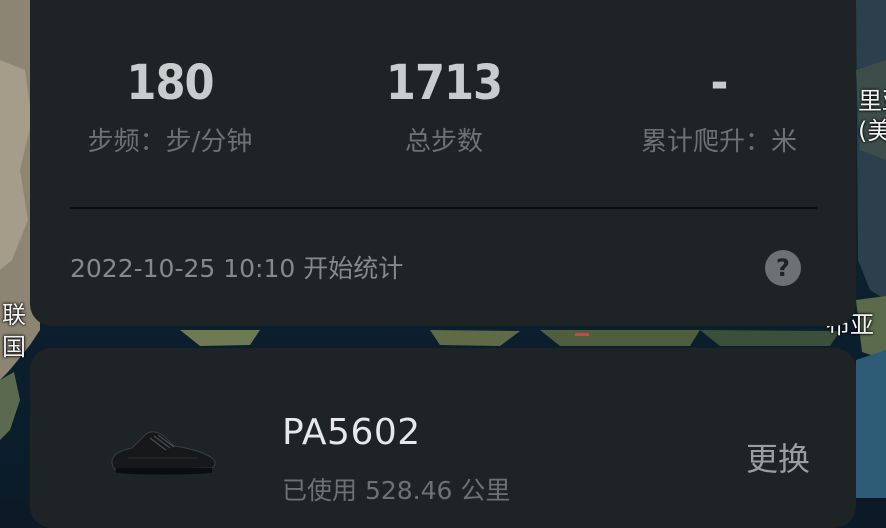  I want to click on stat-elevation-gain: - 累计爬升：米, so click(719, 106).